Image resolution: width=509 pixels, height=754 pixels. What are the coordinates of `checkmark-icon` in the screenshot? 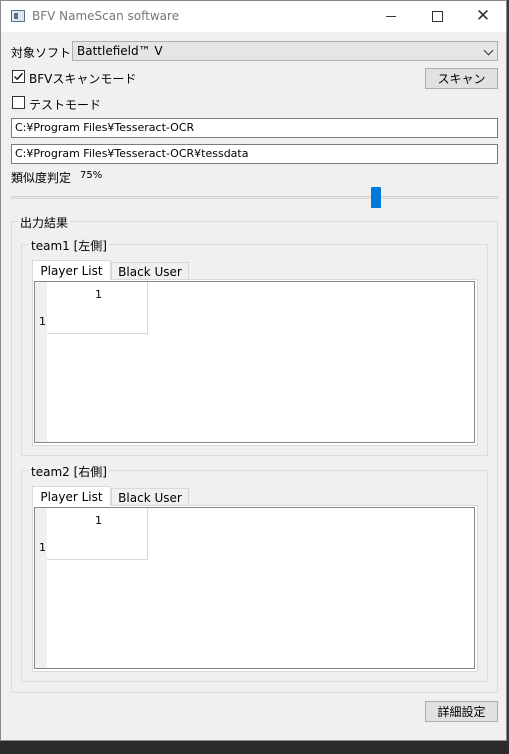 It's located at (18, 76).